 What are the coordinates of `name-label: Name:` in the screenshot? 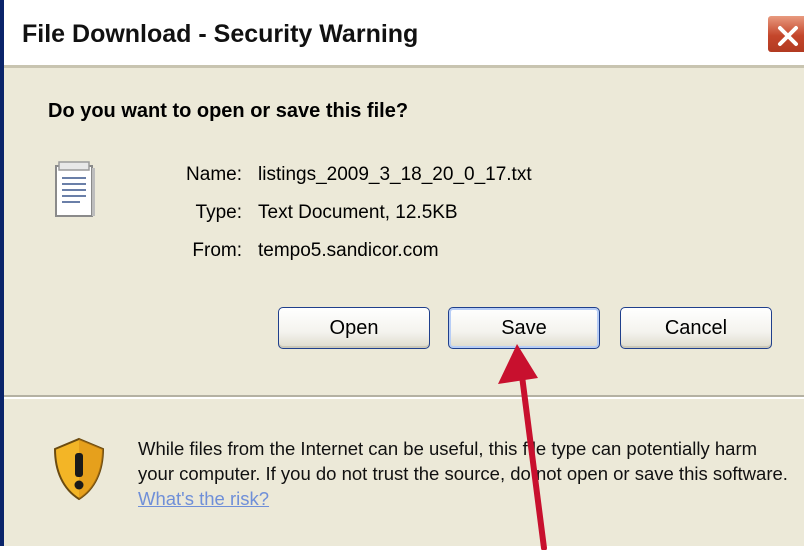 It's located at (214, 174).